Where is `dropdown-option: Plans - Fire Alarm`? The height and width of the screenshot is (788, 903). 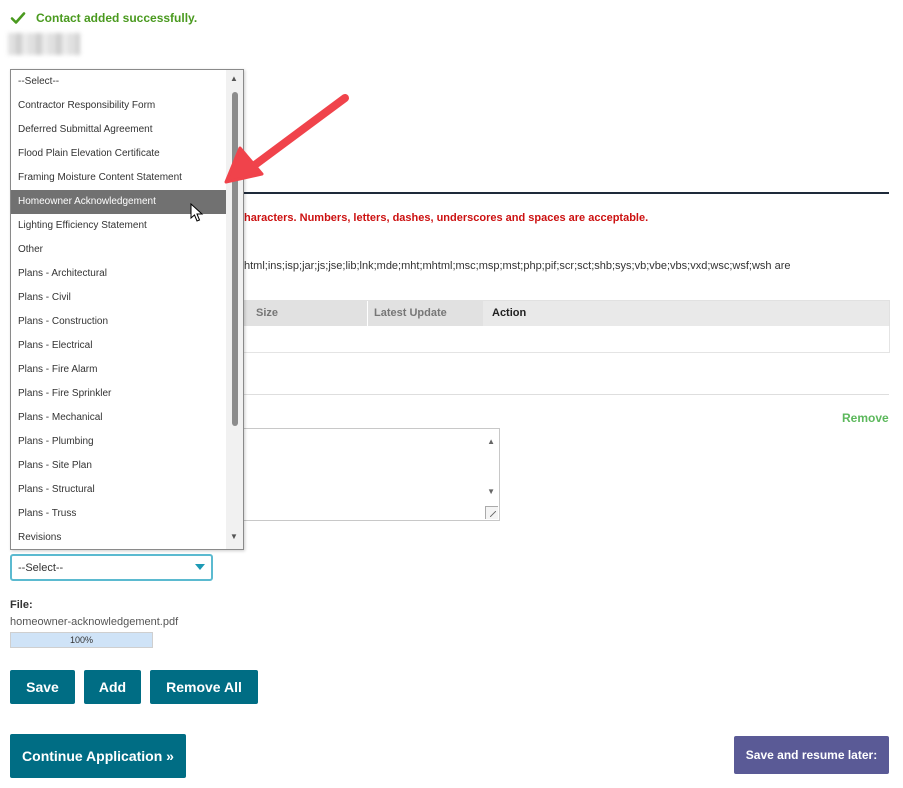 dropdown-option: Plans - Fire Alarm is located at coordinates (118, 370).